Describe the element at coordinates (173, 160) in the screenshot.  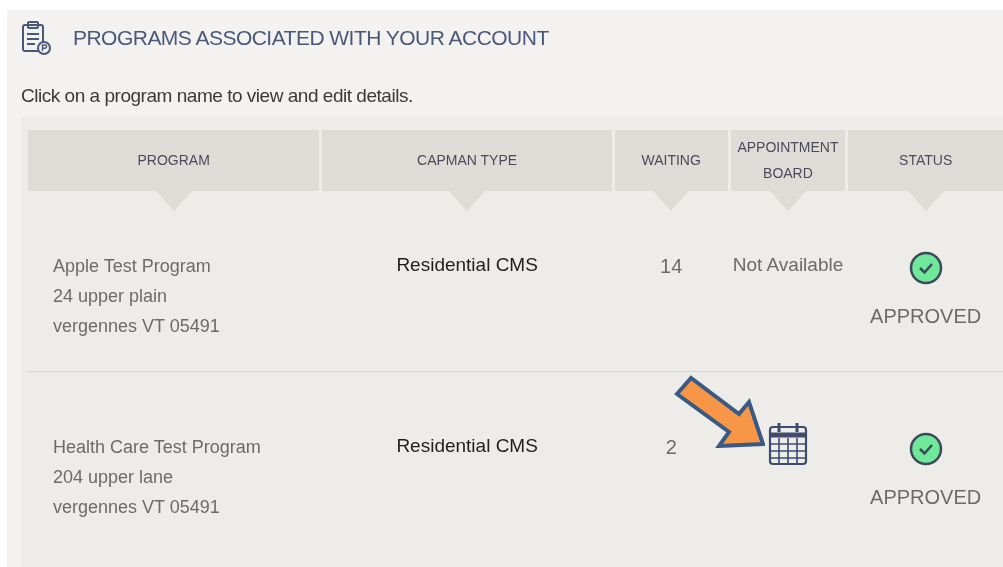
I see `column-header: PROGRAM` at that location.